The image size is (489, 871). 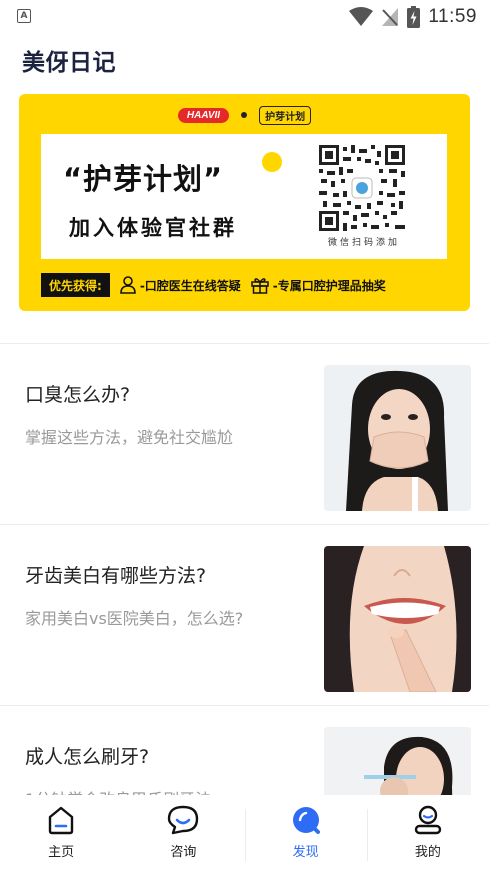 What do you see at coordinates (390, 17) in the screenshot?
I see `signal-off-icon` at bounding box center [390, 17].